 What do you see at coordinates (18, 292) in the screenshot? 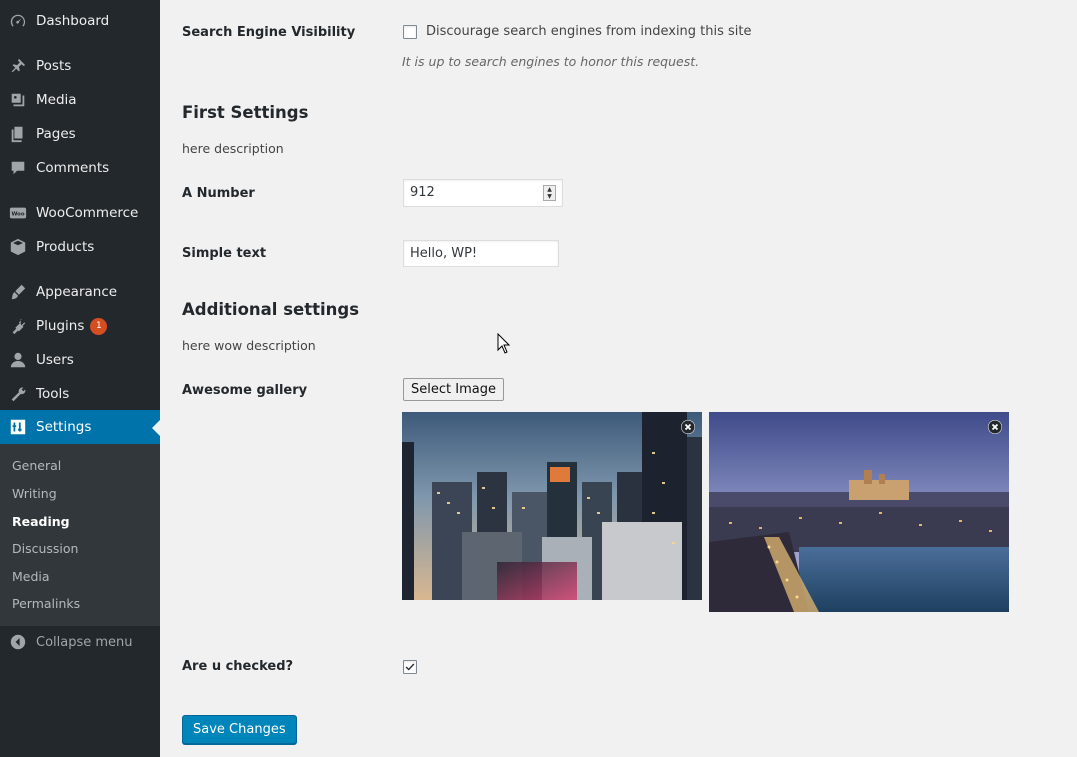
I see `brush-icon` at bounding box center [18, 292].